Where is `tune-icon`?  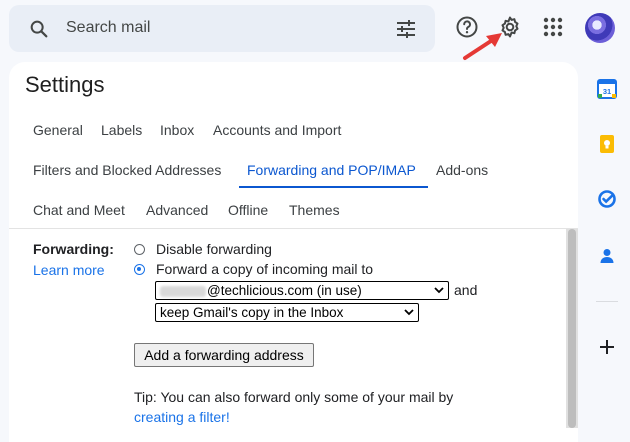 tune-icon is located at coordinates (406, 29).